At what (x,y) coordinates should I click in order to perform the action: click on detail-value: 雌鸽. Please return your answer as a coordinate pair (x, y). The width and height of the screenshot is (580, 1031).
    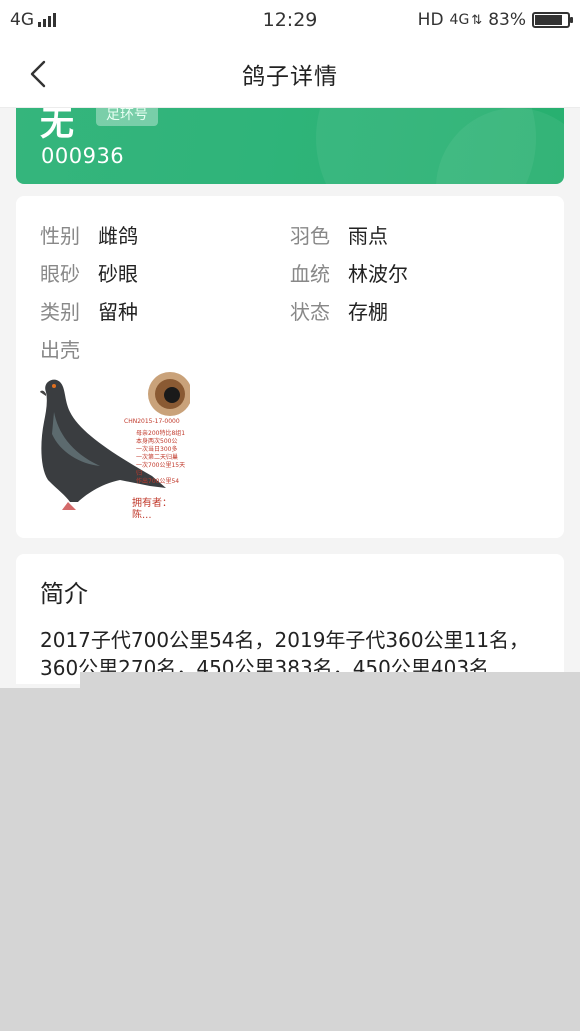
    Looking at the image, I should click on (118, 236).